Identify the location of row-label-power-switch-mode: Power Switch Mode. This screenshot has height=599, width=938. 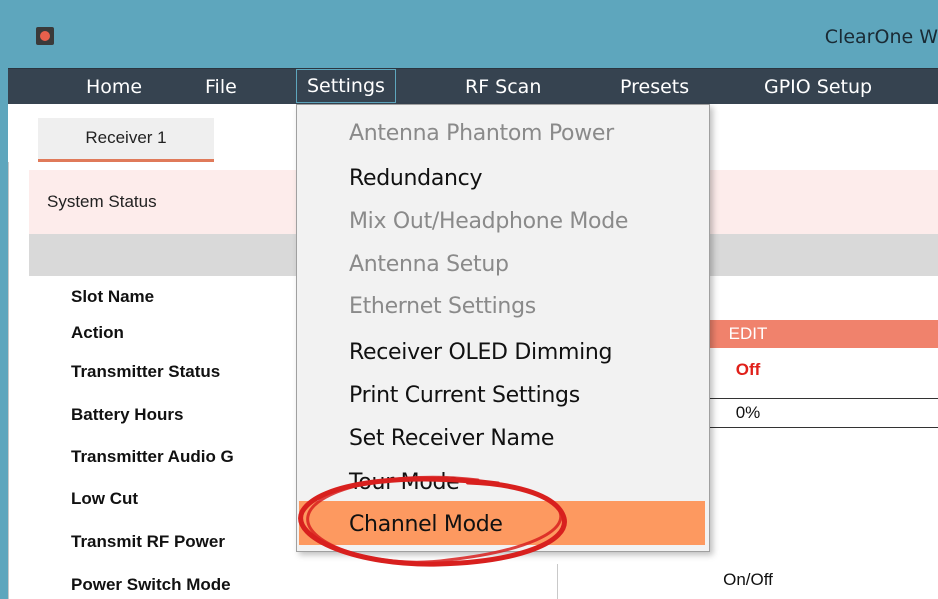
(151, 584).